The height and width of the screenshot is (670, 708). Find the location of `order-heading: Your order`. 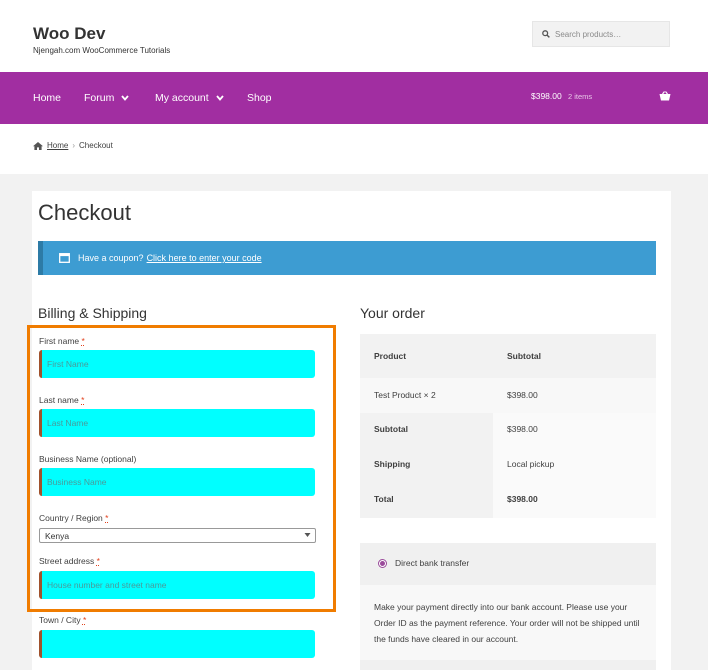

order-heading: Your order is located at coordinates (392, 313).